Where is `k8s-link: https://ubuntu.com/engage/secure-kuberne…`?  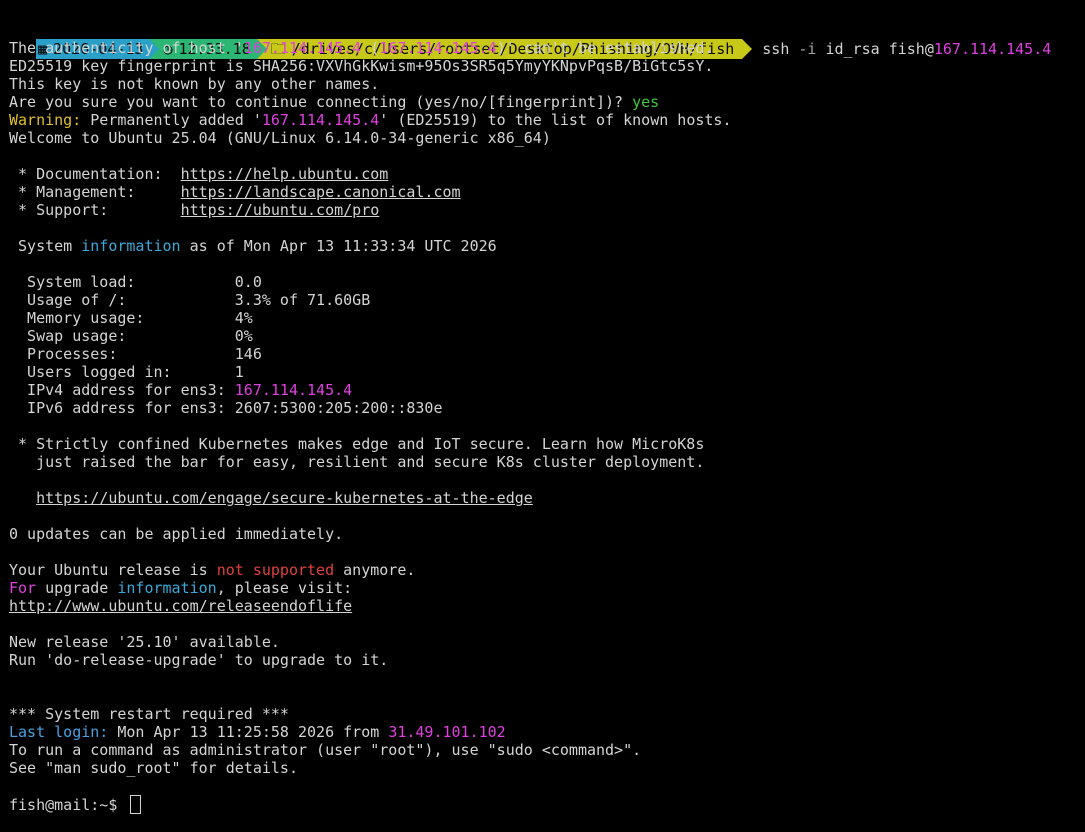 k8s-link: https://ubuntu.com/engage/secure-kuberne… is located at coordinates (284, 498).